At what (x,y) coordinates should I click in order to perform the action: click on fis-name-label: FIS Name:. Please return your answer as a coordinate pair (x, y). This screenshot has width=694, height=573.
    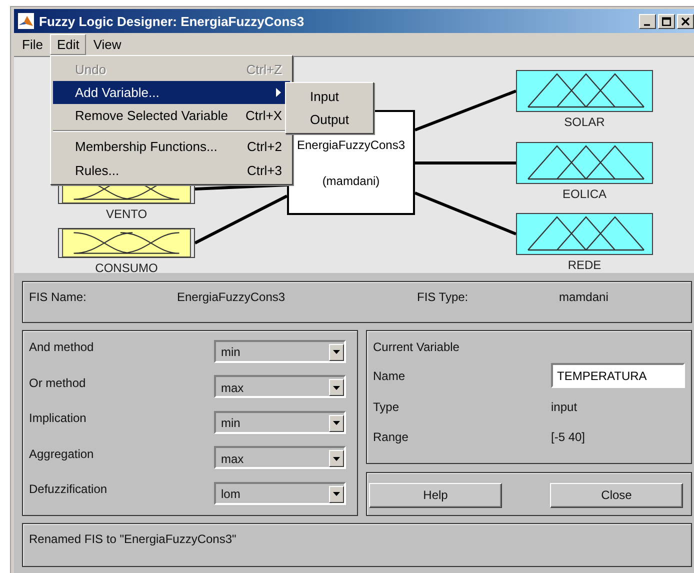
    Looking at the image, I should click on (58, 297).